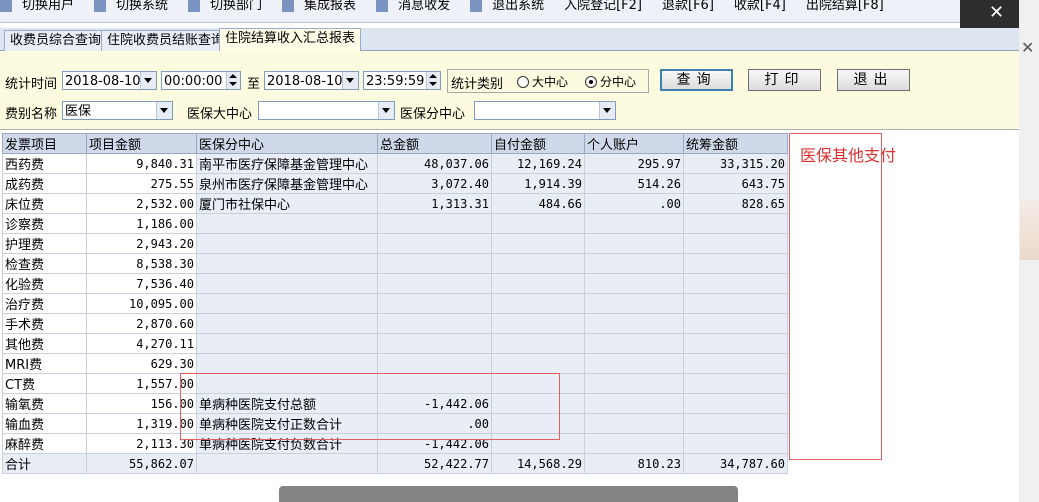 Image resolution: width=1039 pixels, height=502 pixels. Describe the element at coordinates (434, 143) in the screenshot. I see `header-total-amount: 总金额` at that location.